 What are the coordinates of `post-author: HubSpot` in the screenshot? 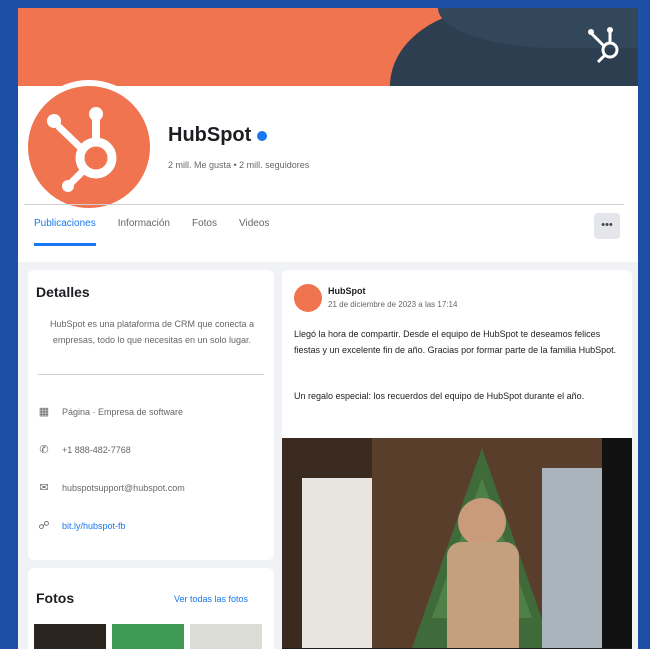 It's located at (347, 291).